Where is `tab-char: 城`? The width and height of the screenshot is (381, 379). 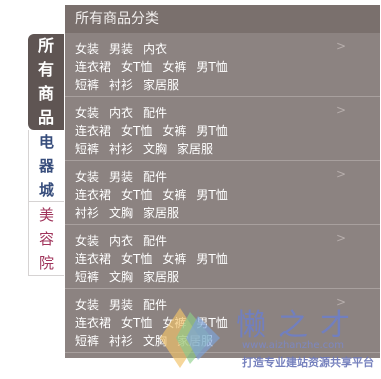
tab-char: 城 is located at coordinates (46, 189).